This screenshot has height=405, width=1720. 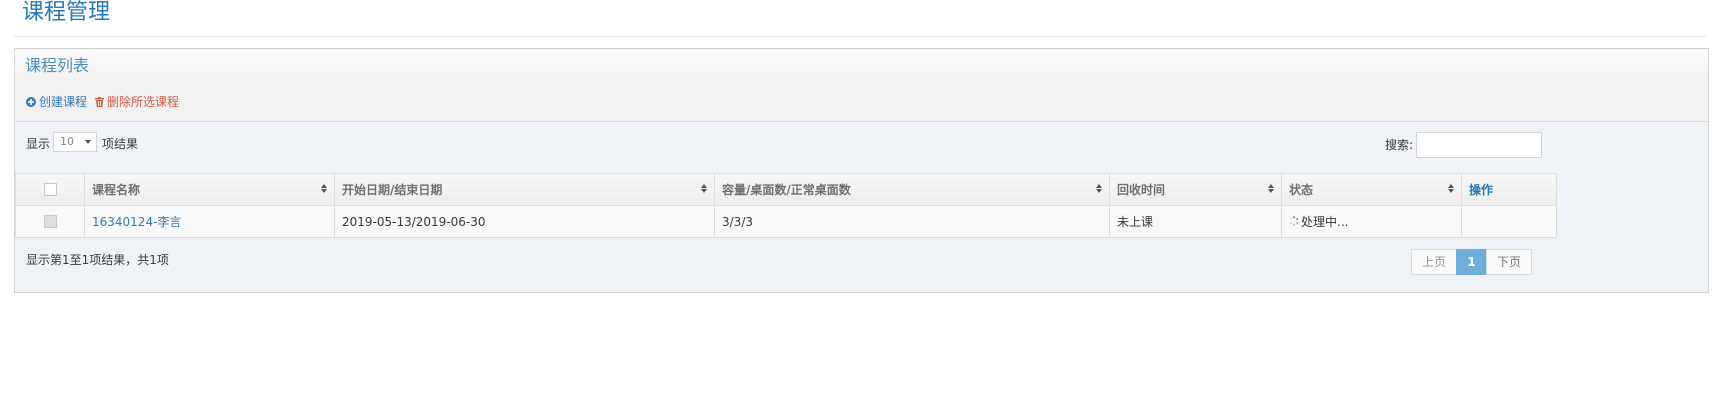 What do you see at coordinates (209, 189) in the screenshot?
I see `column-header-name: 课程名称` at bounding box center [209, 189].